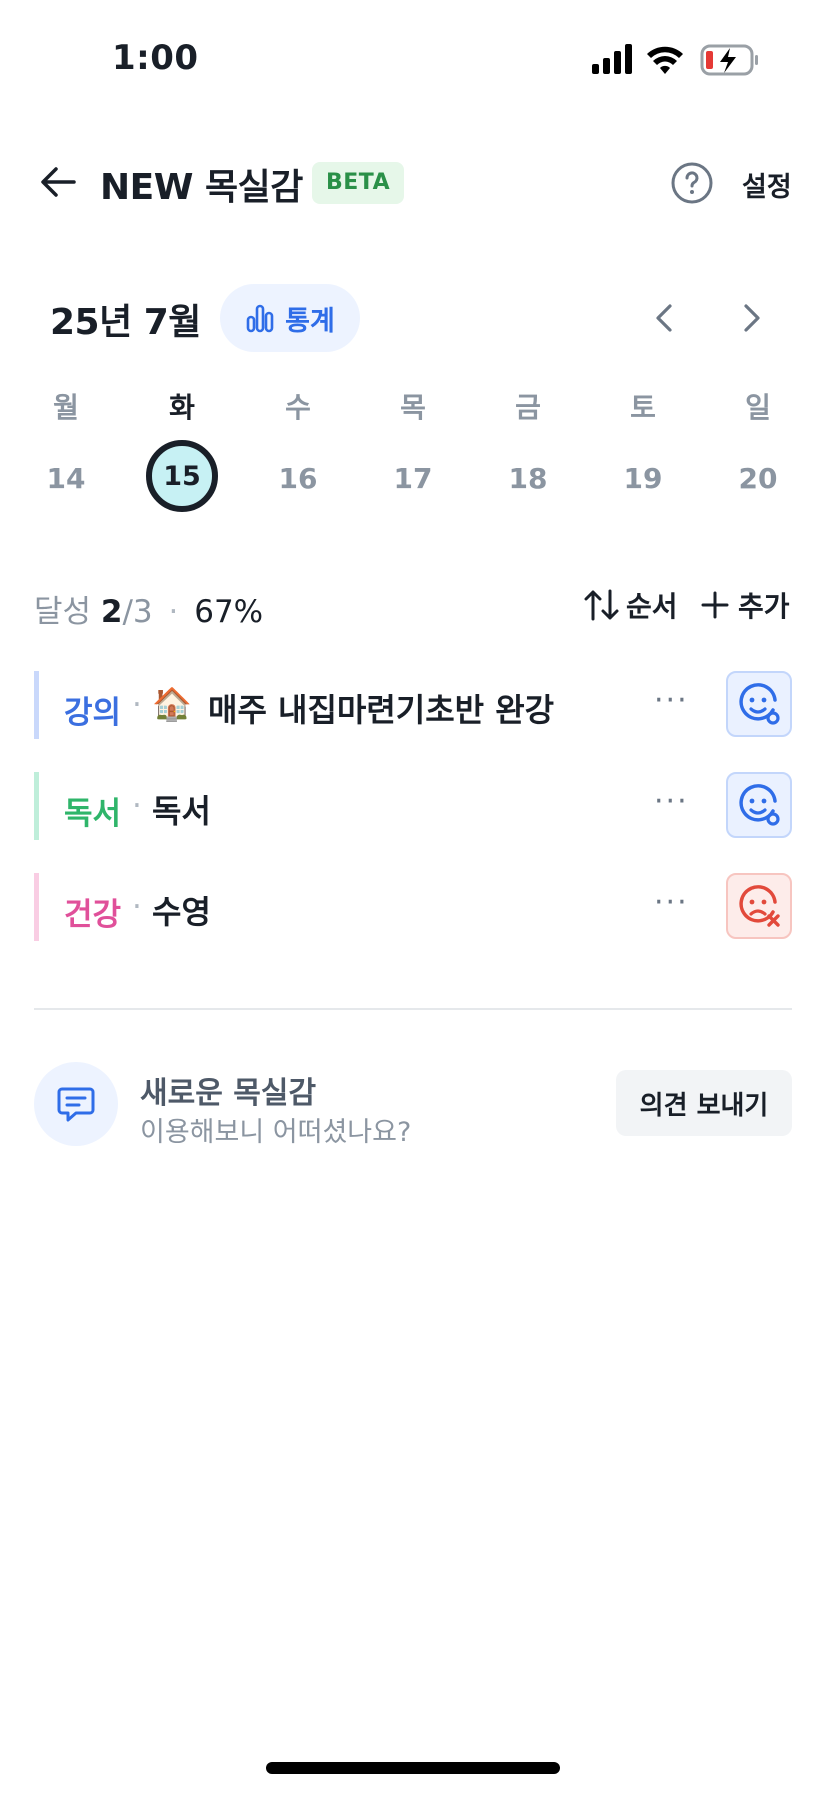 The height and width of the screenshot is (1793, 827). Describe the element at coordinates (413, 478) in the screenshot. I see `day-cell: 17` at that location.